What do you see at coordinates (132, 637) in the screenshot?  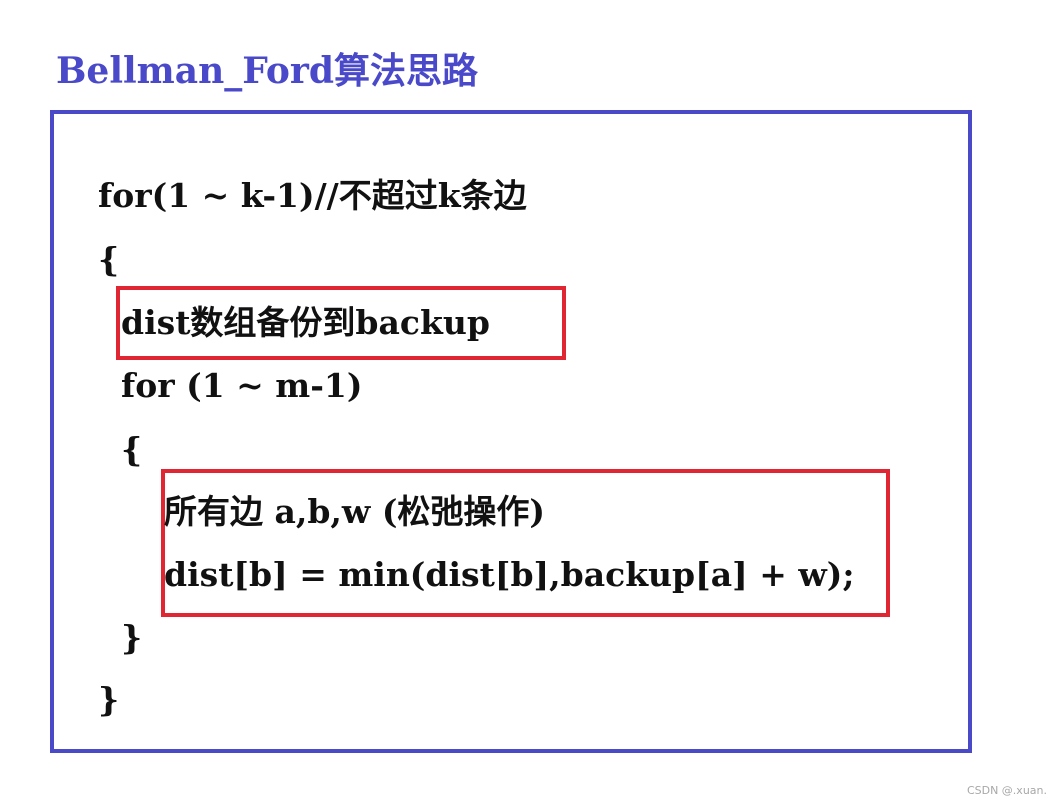 I see `inner-close-brace: }` at bounding box center [132, 637].